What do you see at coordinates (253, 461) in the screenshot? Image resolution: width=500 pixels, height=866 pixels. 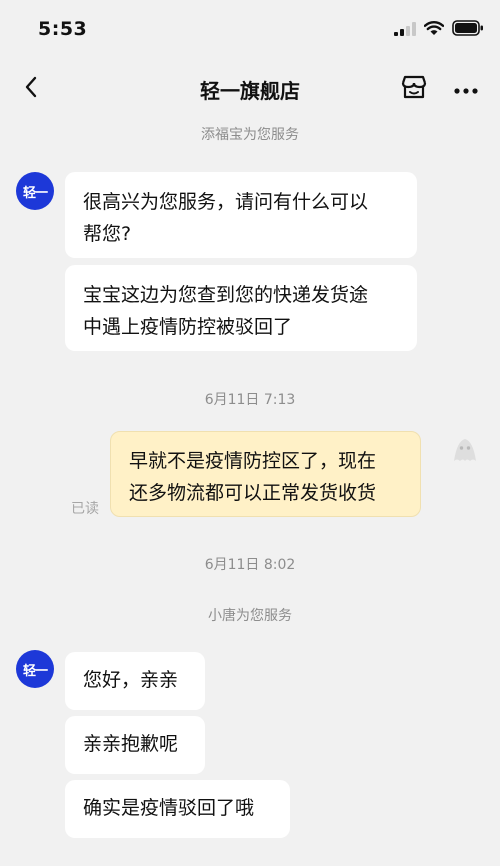 I see `message-line: 早就不是疫情防控区了，现在` at bounding box center [253, 461].